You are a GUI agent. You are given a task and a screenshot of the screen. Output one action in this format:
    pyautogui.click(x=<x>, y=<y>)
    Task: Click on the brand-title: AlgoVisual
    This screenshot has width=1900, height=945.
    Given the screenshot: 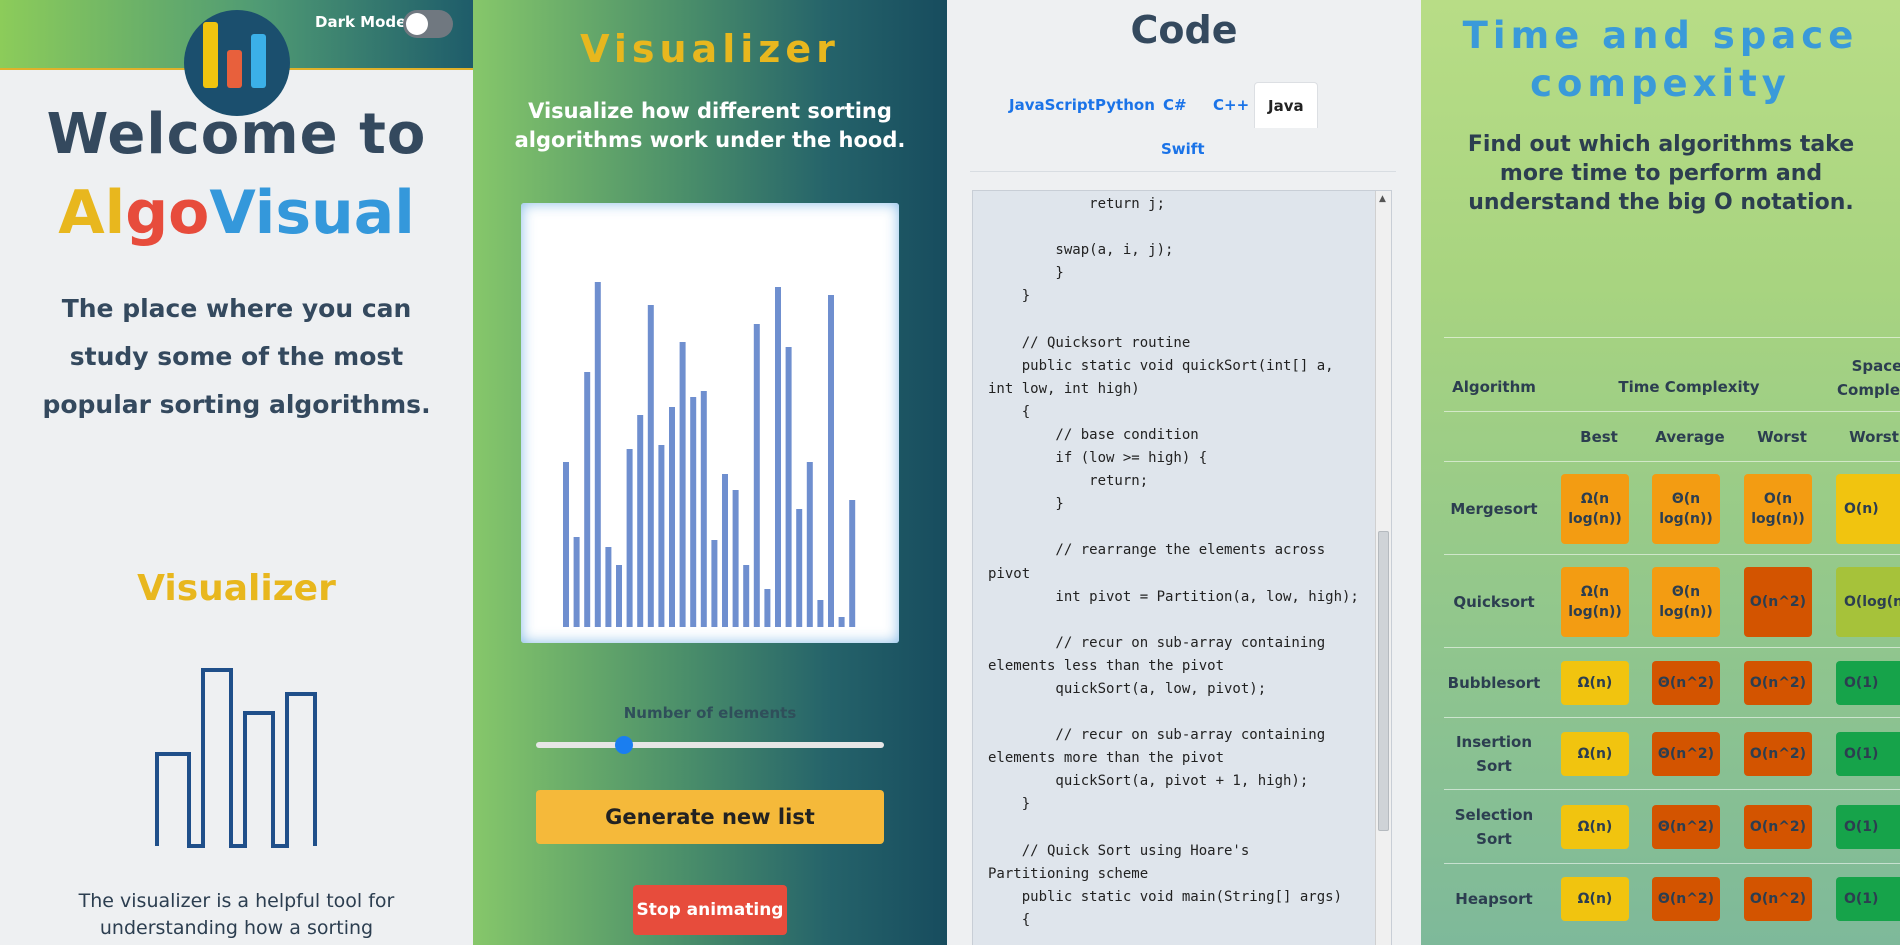 What is the action you would take?
    pyautogui.click(x=236, y=213)
    